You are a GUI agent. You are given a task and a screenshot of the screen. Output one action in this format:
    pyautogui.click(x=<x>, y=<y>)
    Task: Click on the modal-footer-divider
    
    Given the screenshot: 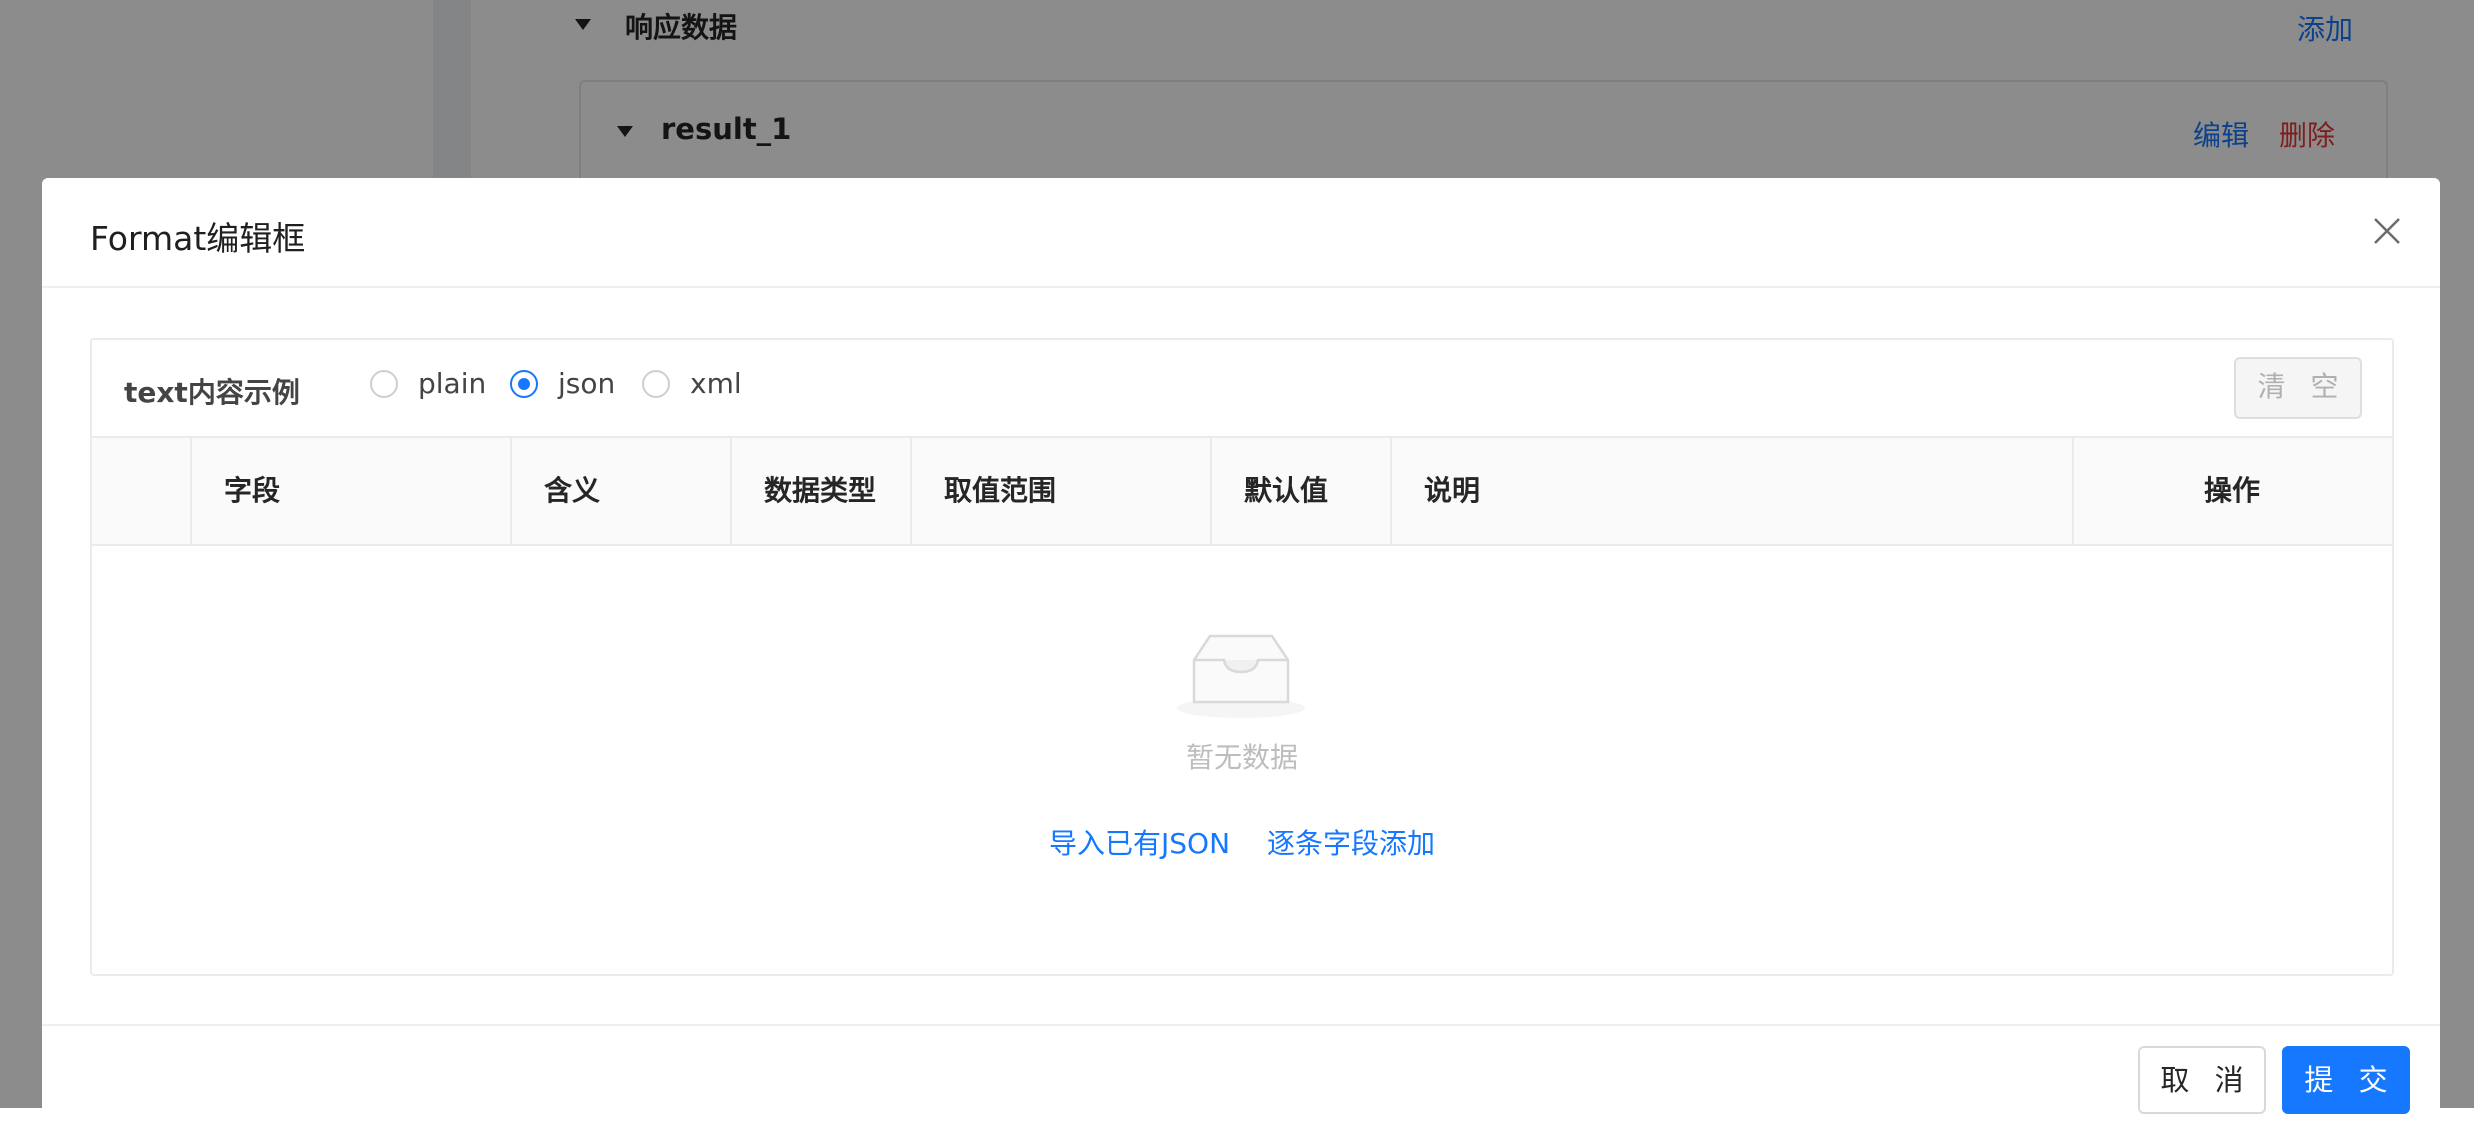 What is the action you would take?
    pyautogui.click(x=1241, y=1025)
    